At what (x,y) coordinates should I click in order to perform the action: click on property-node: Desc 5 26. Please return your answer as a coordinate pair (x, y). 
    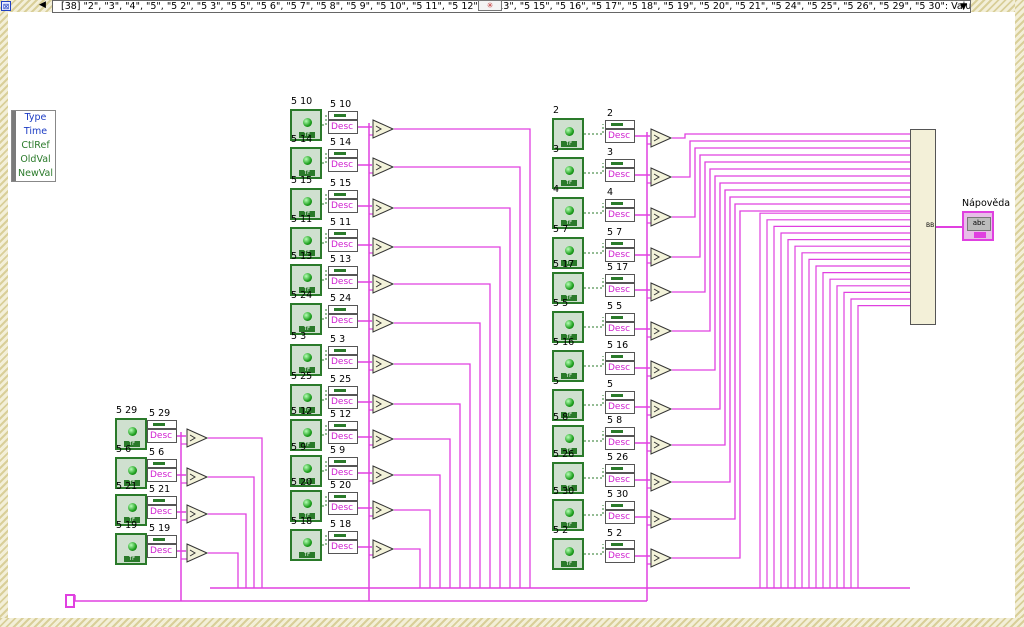
    Looking at the image, I should click on (620, 471).